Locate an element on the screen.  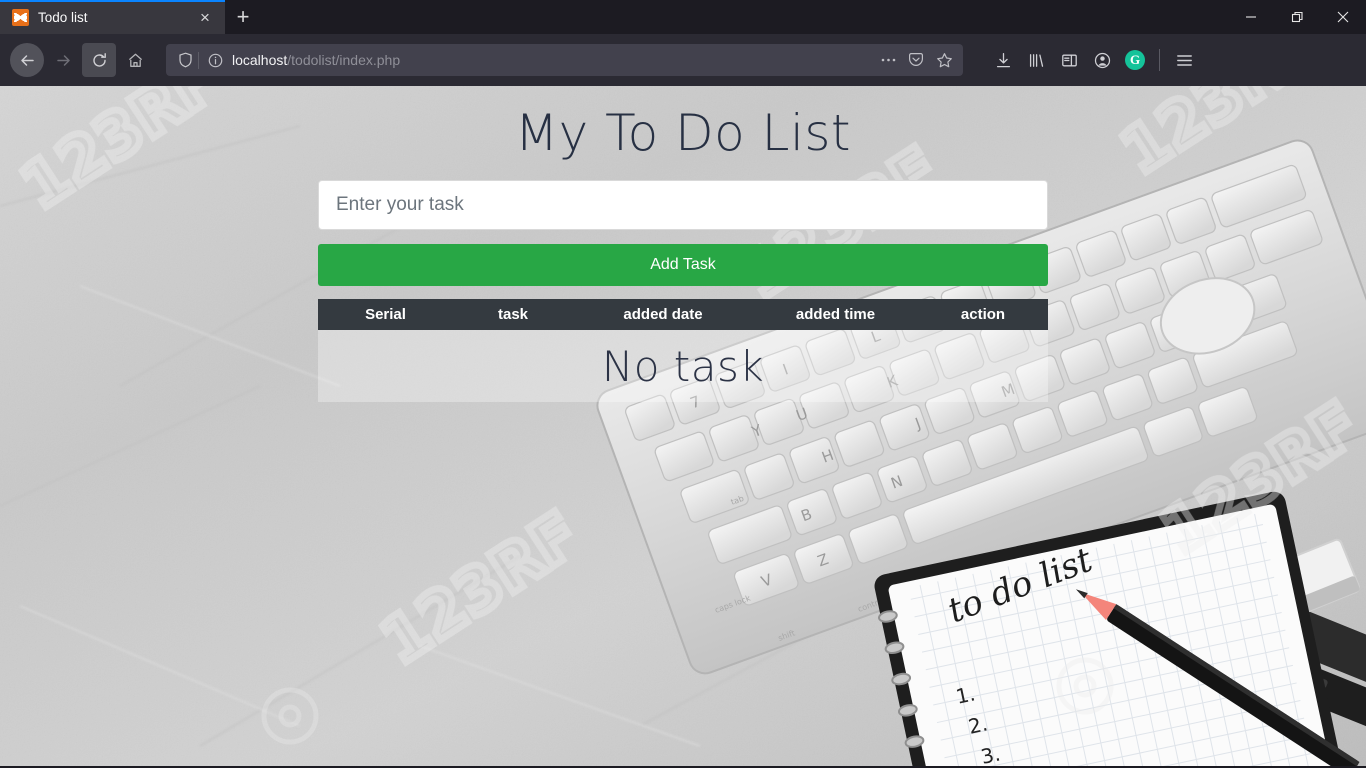
close-tab-icon: × is located at coordinates (205, 17).